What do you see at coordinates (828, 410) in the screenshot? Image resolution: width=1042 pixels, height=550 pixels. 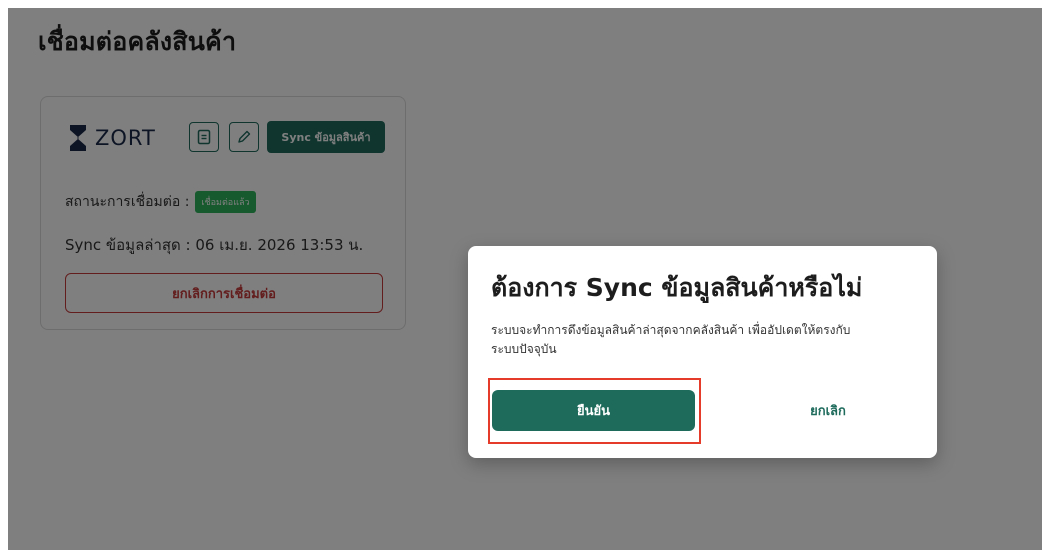 I see `cancel-button: ยกเลิก` at bounding box center [828, 410].